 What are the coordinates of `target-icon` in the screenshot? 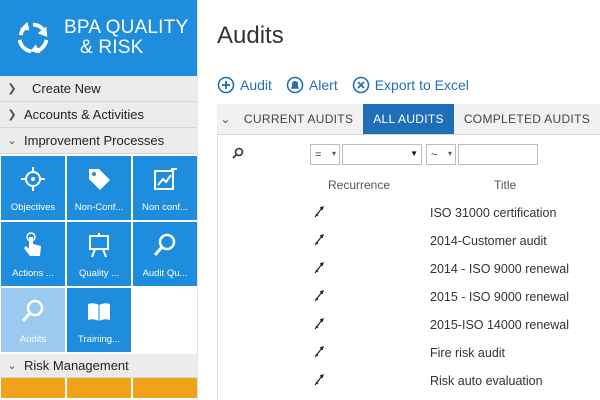 It's located at (33, 179).